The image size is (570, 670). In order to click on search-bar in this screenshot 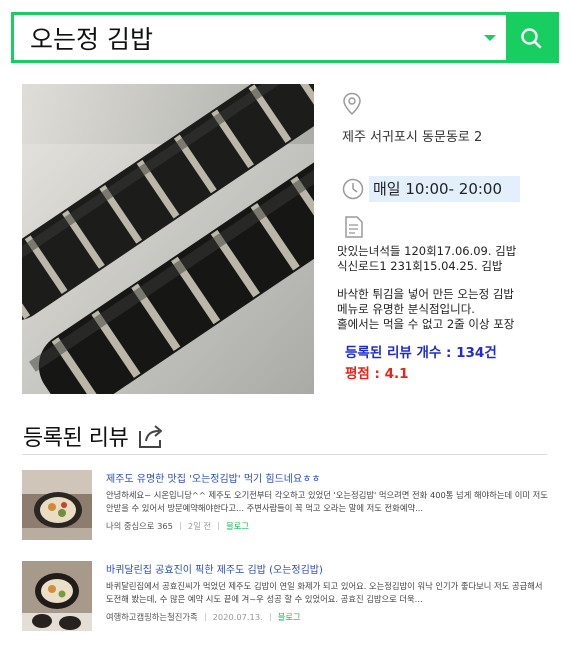, I will do `click(285, 37)`.